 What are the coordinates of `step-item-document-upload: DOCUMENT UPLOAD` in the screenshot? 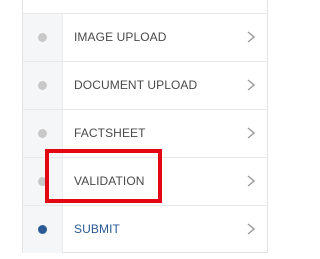 It's located at (145, 85).